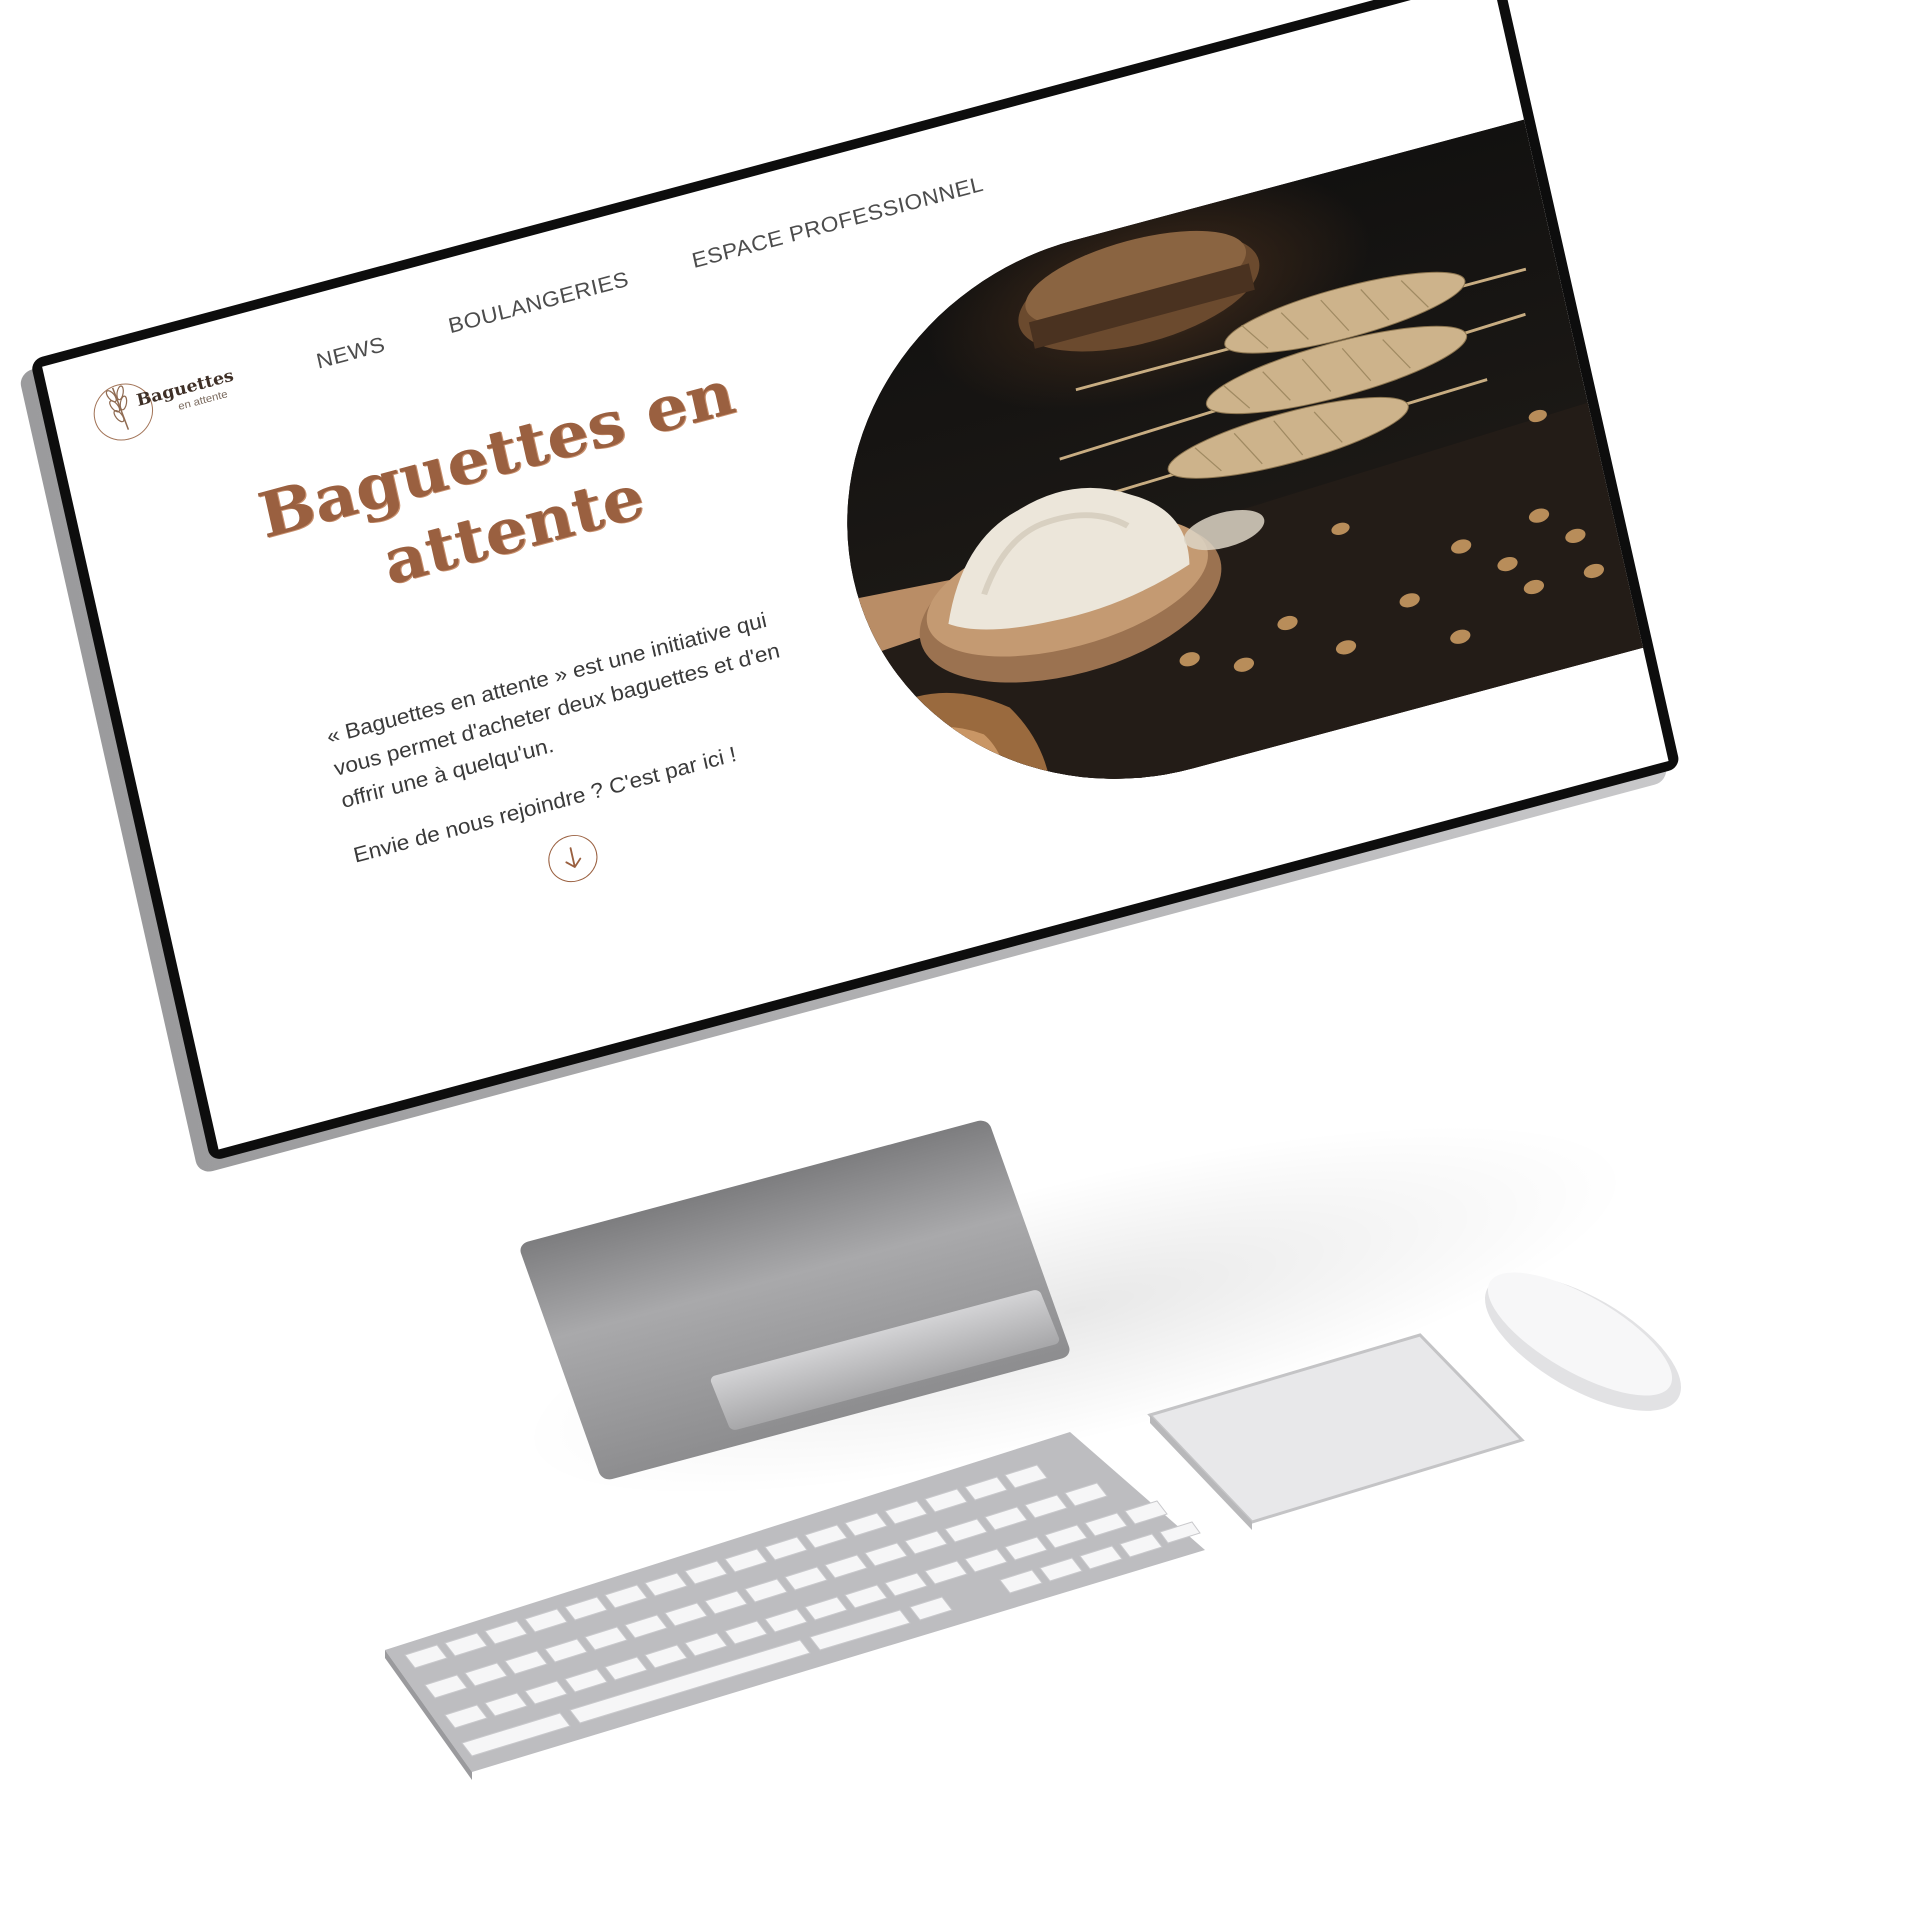 The width and height of the screenshot is (1912, 1912). Describe the element at coordinates (505, 493) in the screenshot. I see `hero-title: Baguettes en attente` at that location.